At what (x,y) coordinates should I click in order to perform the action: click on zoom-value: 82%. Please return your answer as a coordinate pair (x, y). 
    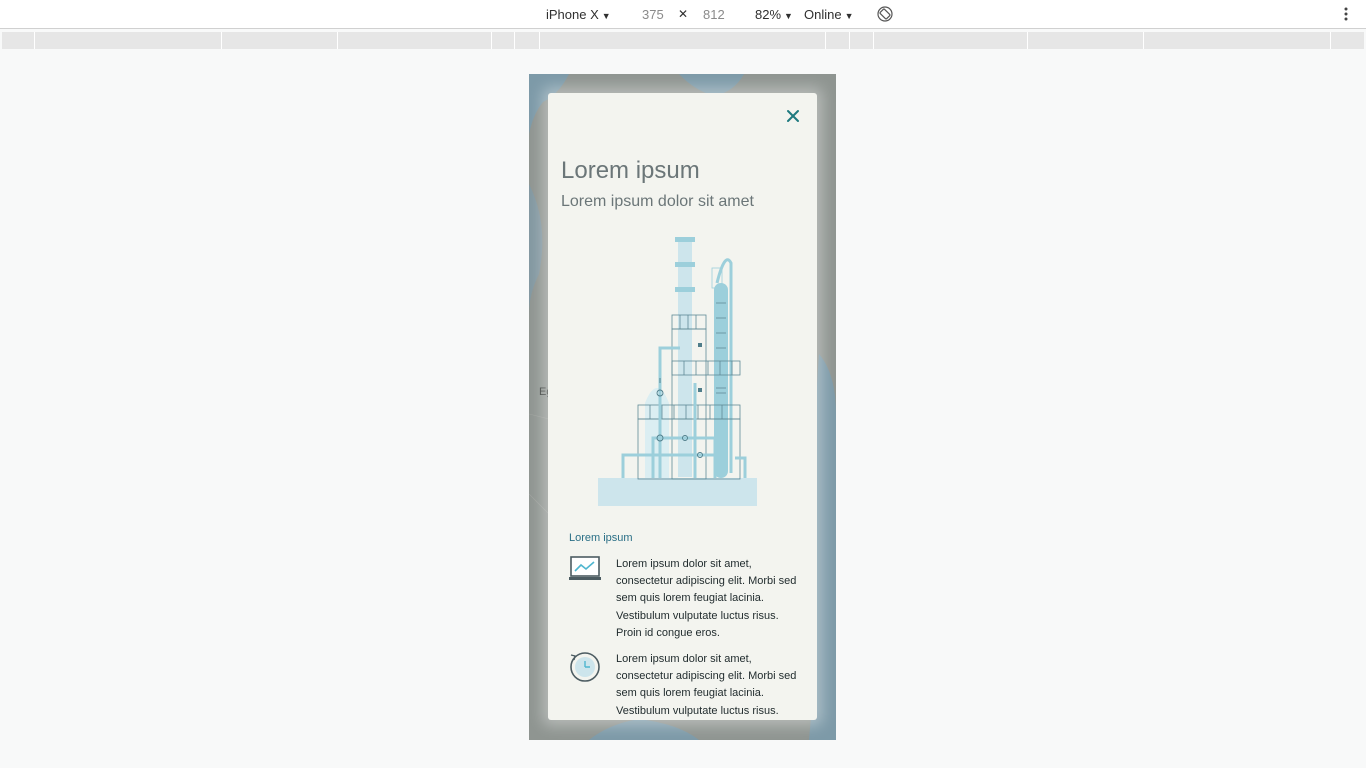
    Looking at the image, I should click on (768, 14).